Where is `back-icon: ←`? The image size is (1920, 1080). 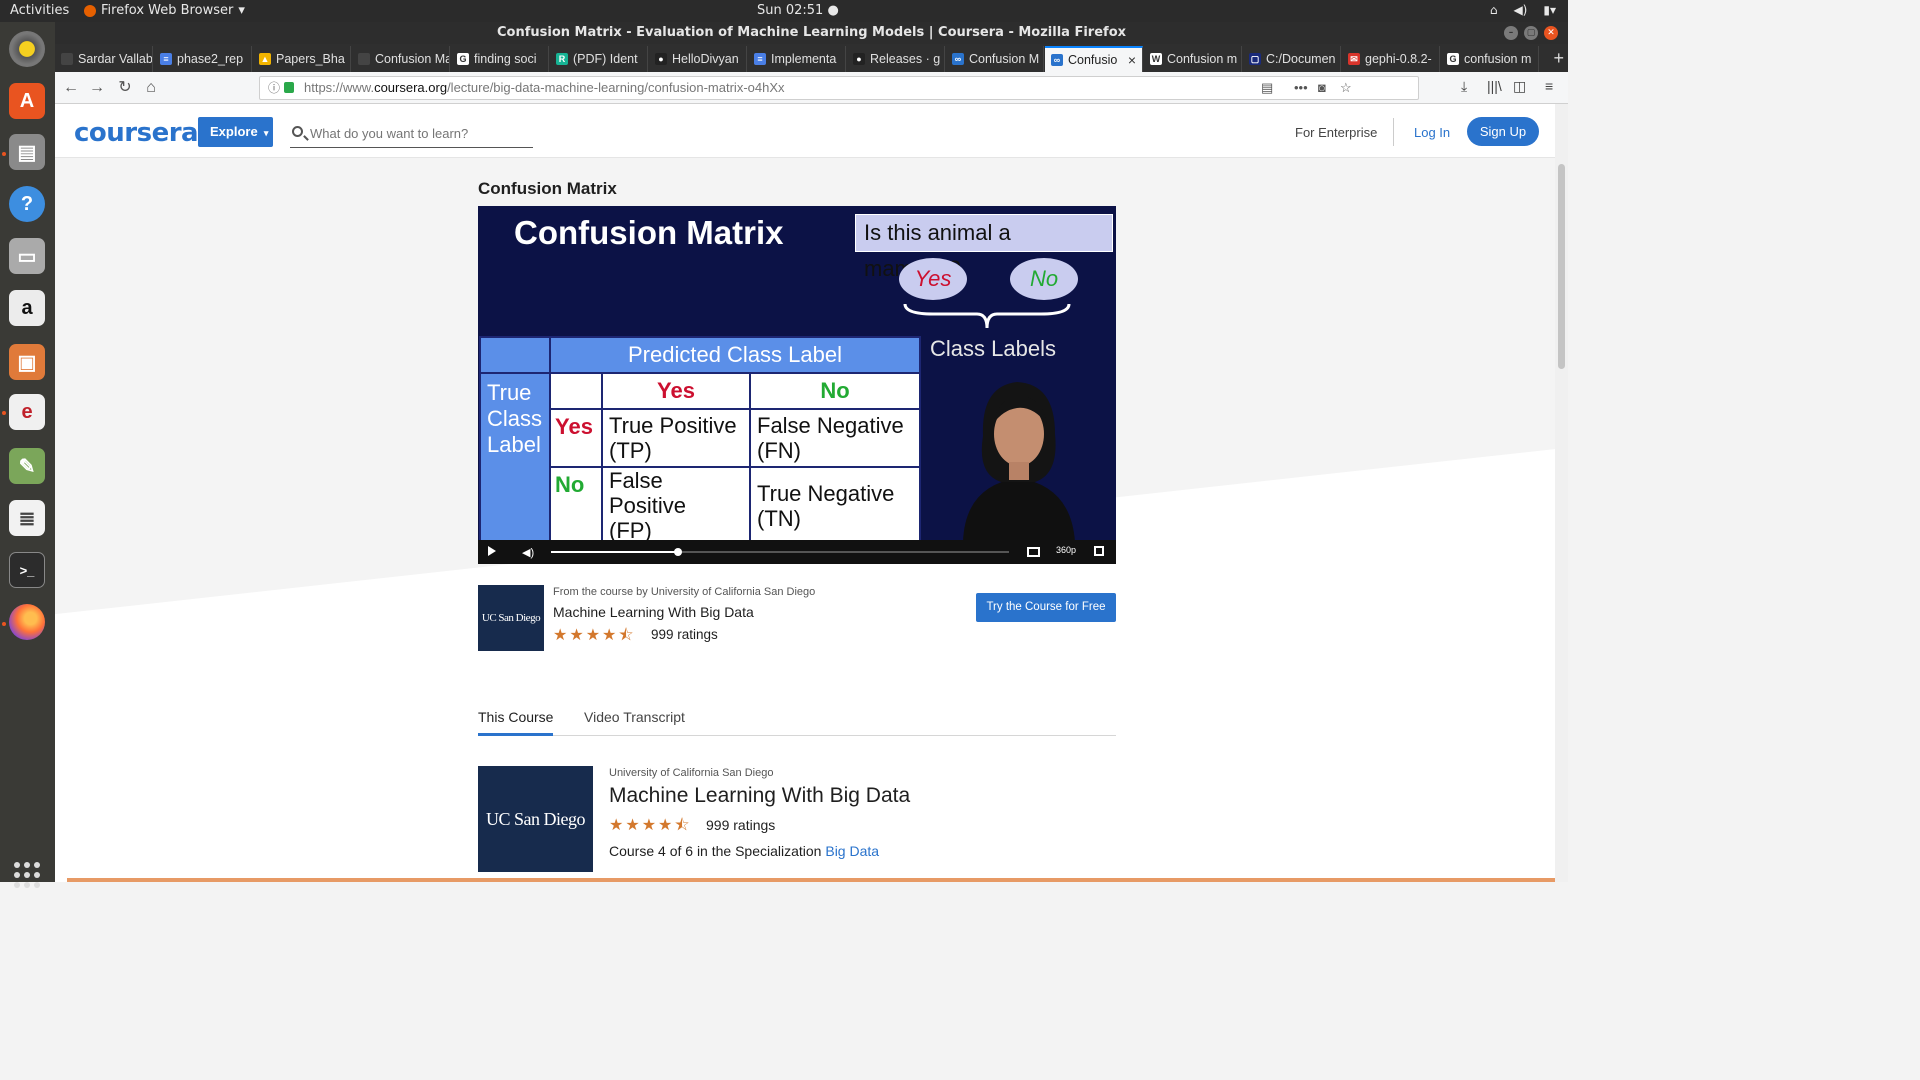 back-icon: ← is located at coordinates (71, 88).